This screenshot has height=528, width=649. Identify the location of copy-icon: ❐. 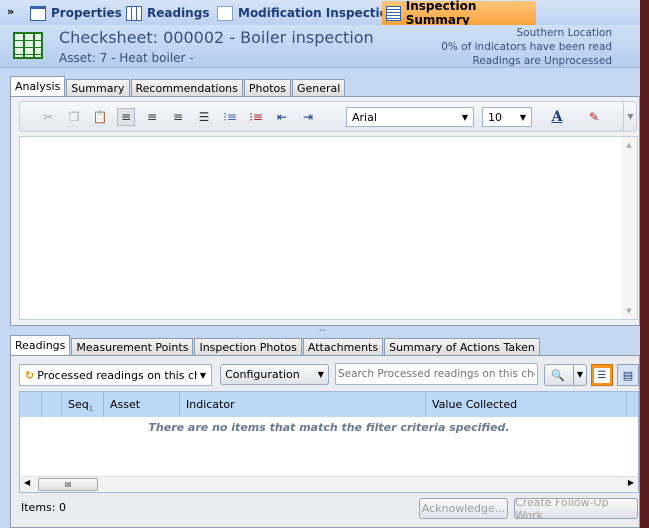
(74, 117).